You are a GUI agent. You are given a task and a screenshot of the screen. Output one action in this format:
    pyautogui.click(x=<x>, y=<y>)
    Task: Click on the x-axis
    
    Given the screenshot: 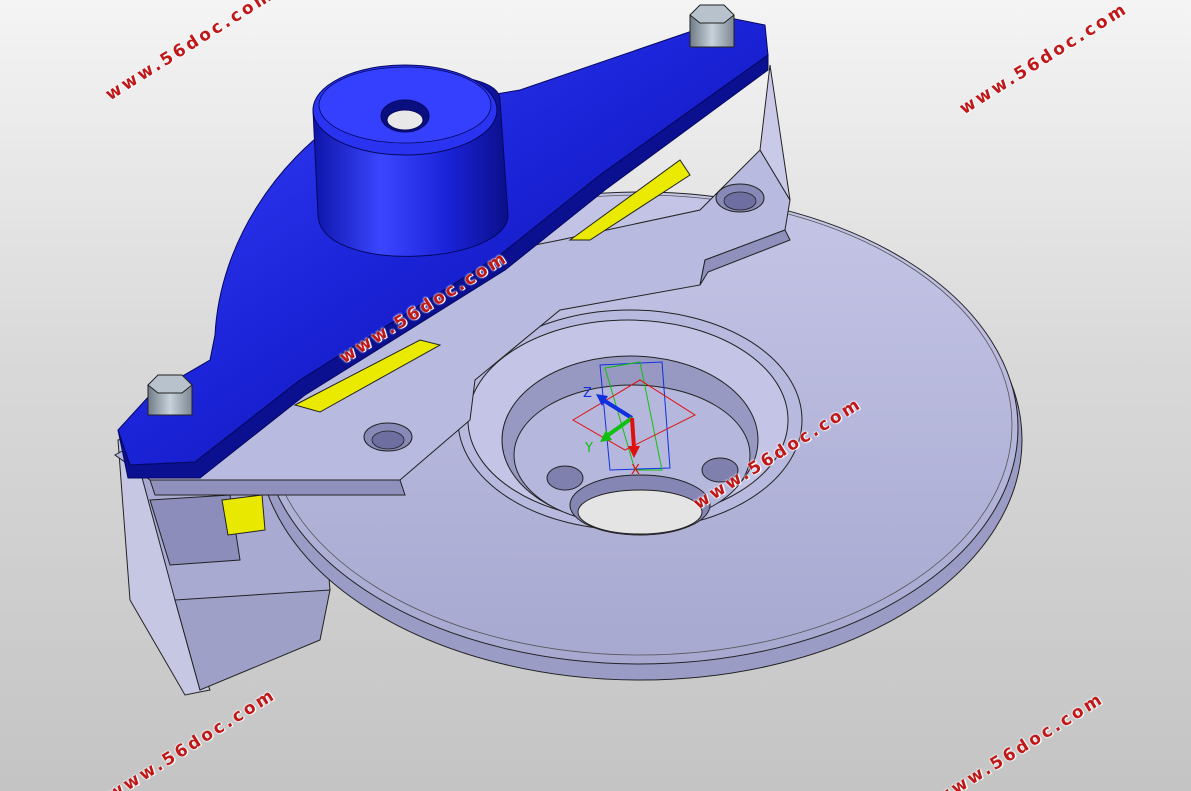 What is the action you would take?
    pyautogui.click(x=633, y=433)
    